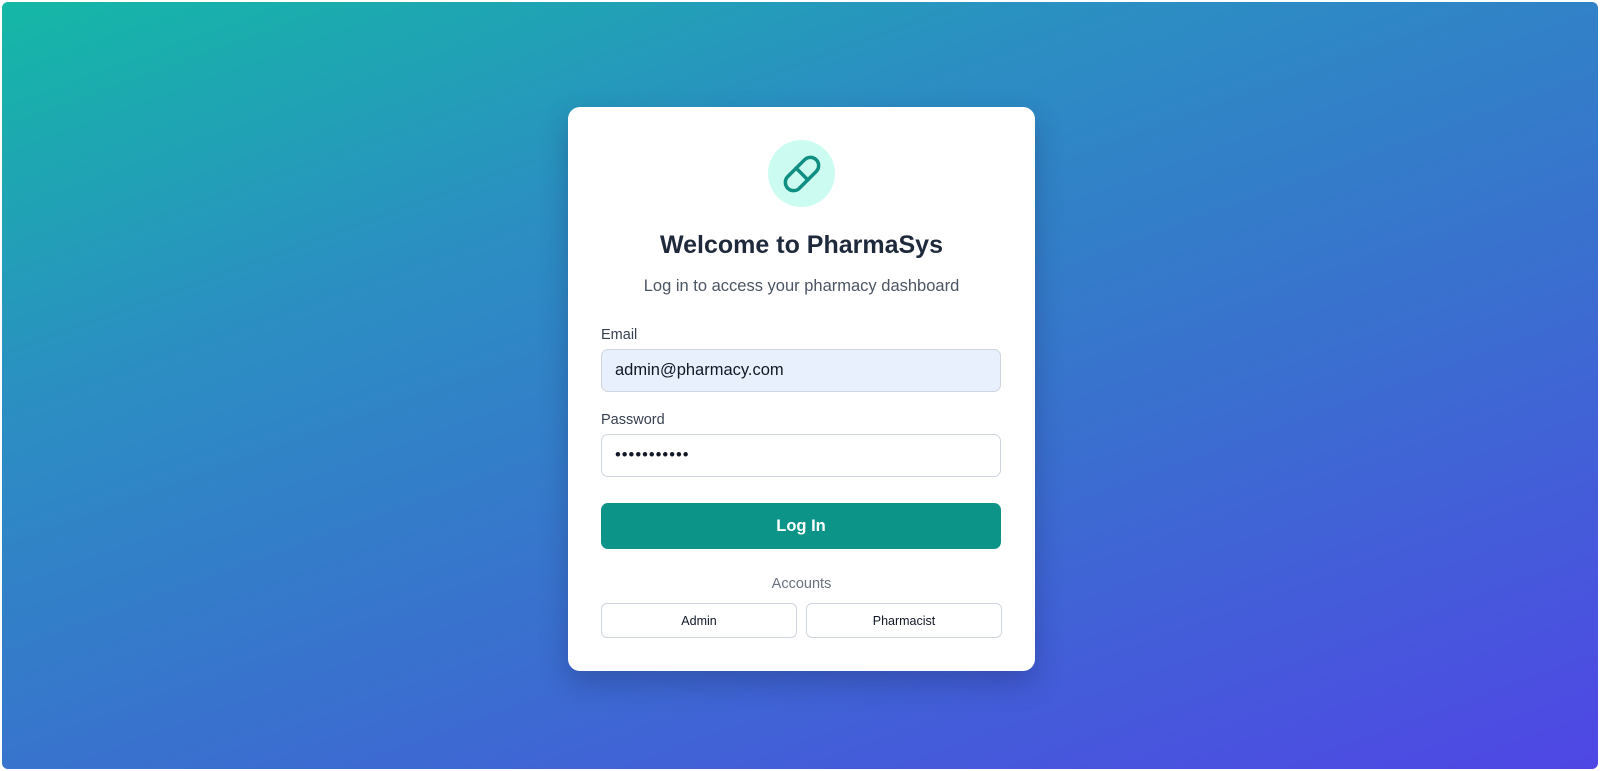 The width and height of the screenshot is (1600, 771). What do you see at coordinates (801, 455) in the screenshot?
I see `password-field` at bounding box center [801, 455].